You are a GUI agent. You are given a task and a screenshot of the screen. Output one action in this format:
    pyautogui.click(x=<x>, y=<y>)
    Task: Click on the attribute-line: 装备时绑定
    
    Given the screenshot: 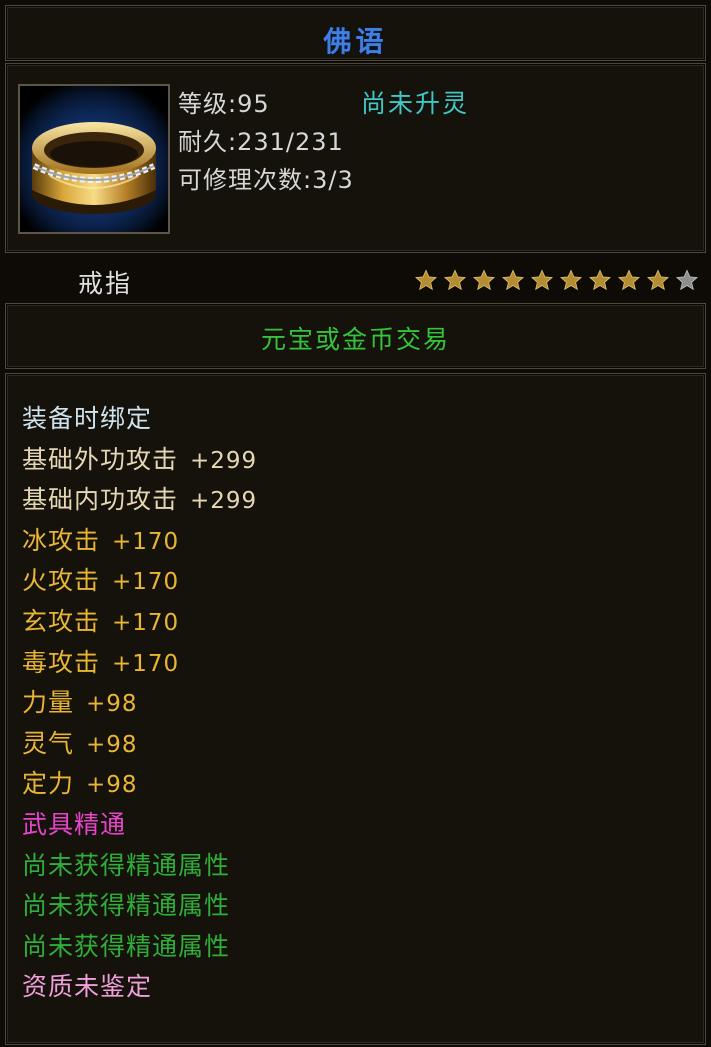 What is the action you would take?
    pyautogui.click(x=139, y=422)
    